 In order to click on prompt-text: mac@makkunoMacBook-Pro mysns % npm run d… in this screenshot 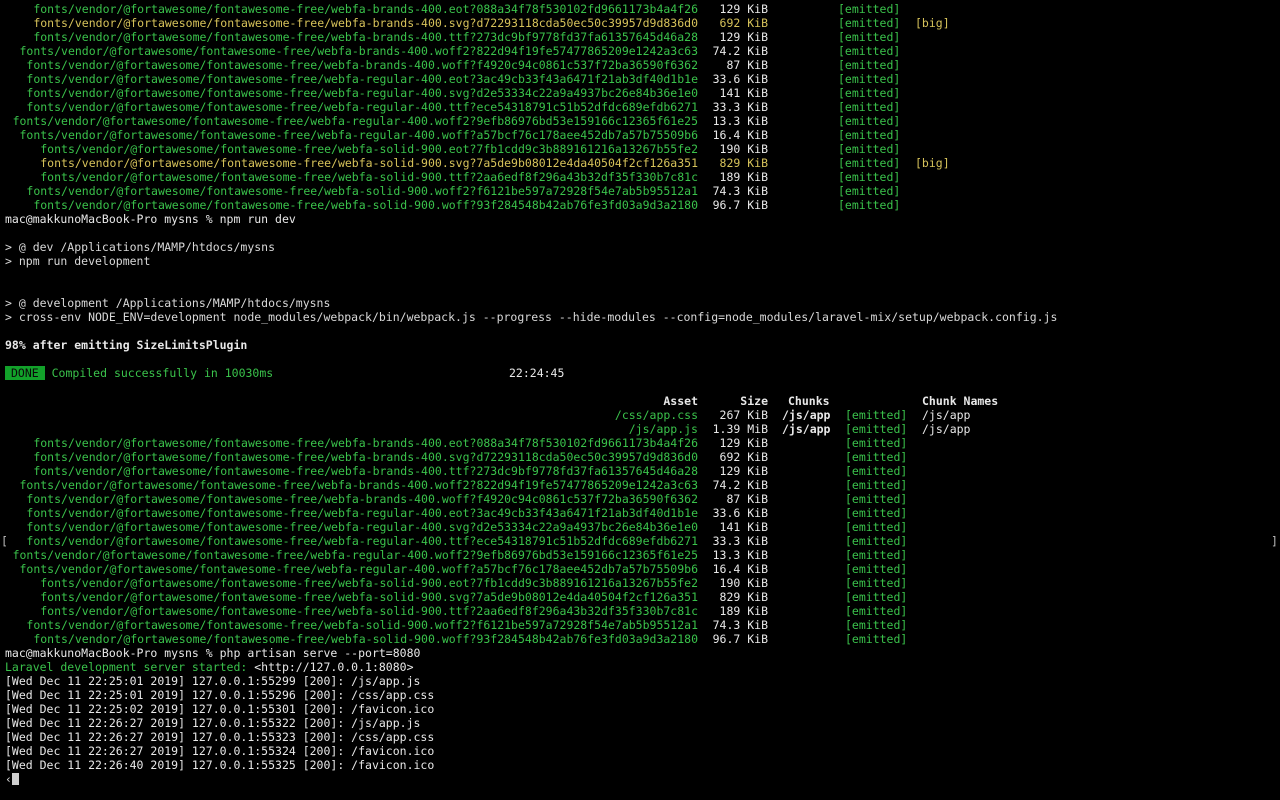, I will do `click(150, 219)`.